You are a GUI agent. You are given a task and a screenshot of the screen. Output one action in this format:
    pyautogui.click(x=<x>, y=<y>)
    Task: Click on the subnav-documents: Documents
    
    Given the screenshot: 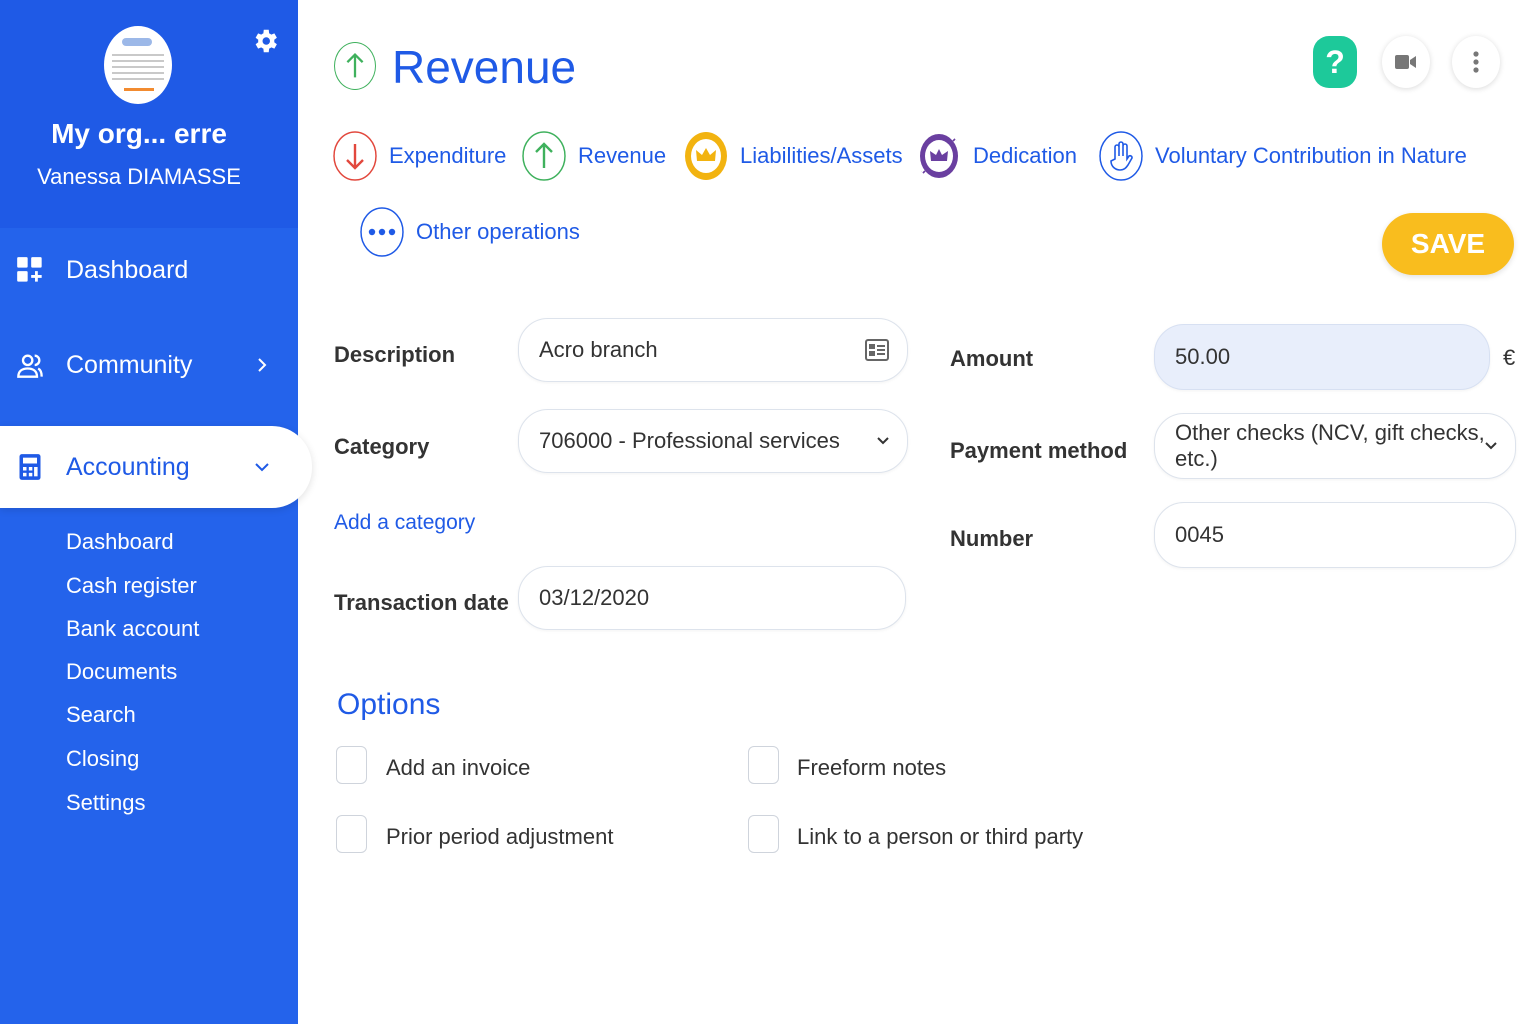 What is the action you would take?
    pyautogui.click(x=121, y=672)
    